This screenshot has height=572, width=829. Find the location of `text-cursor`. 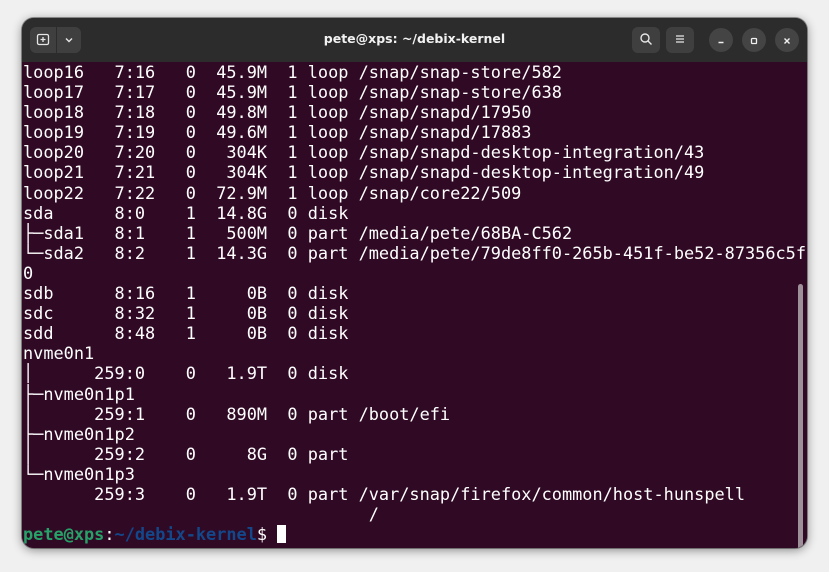

text-cursor is located at coordinates (282, 534).